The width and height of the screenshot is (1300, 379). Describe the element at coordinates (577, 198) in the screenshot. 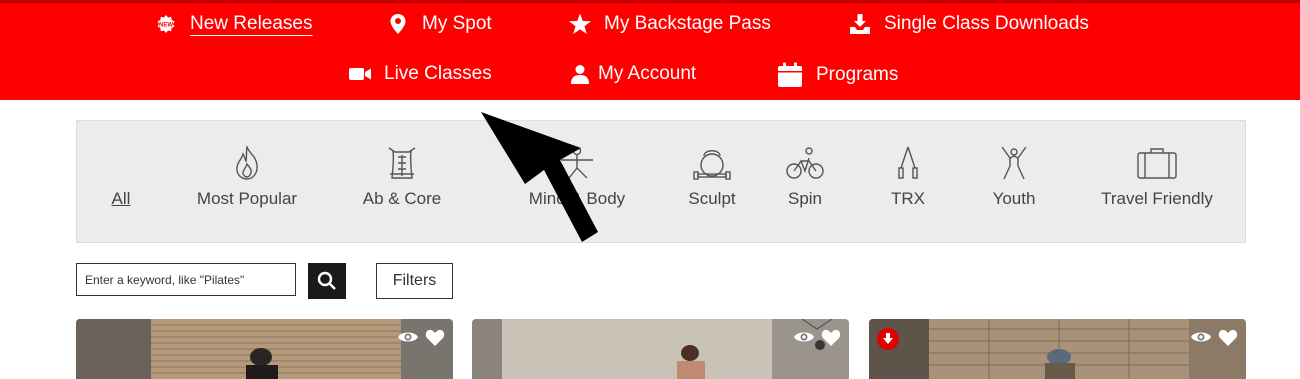

I see `category-label: Mind & Body` at that location.